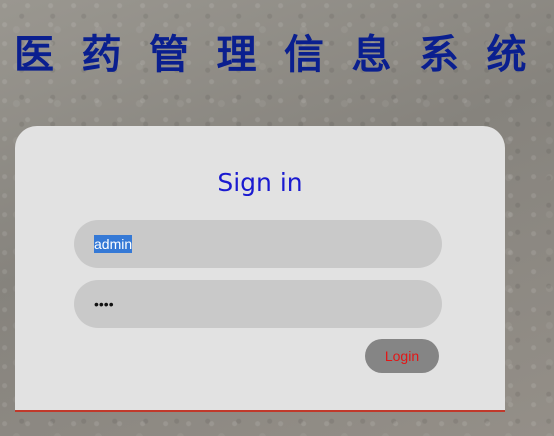 Image resolution: width=554 pixels, height=436 pixels. What do you see at coordinates (101, 54) in the screenshot?
I see `title-char: 药` at bounding box center [101, 54].